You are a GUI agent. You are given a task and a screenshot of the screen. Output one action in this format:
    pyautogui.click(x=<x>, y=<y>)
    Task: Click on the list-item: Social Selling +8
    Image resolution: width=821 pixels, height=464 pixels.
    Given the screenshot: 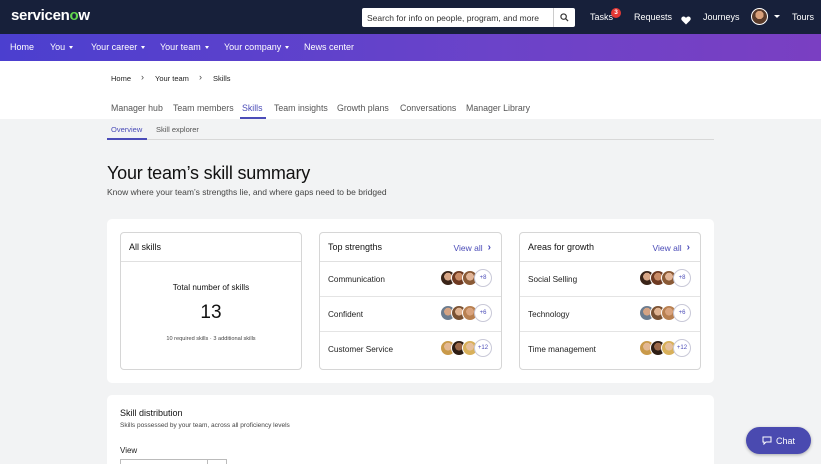 What is the action you would take?
    pyautogui.click(x=610, y=279)
    